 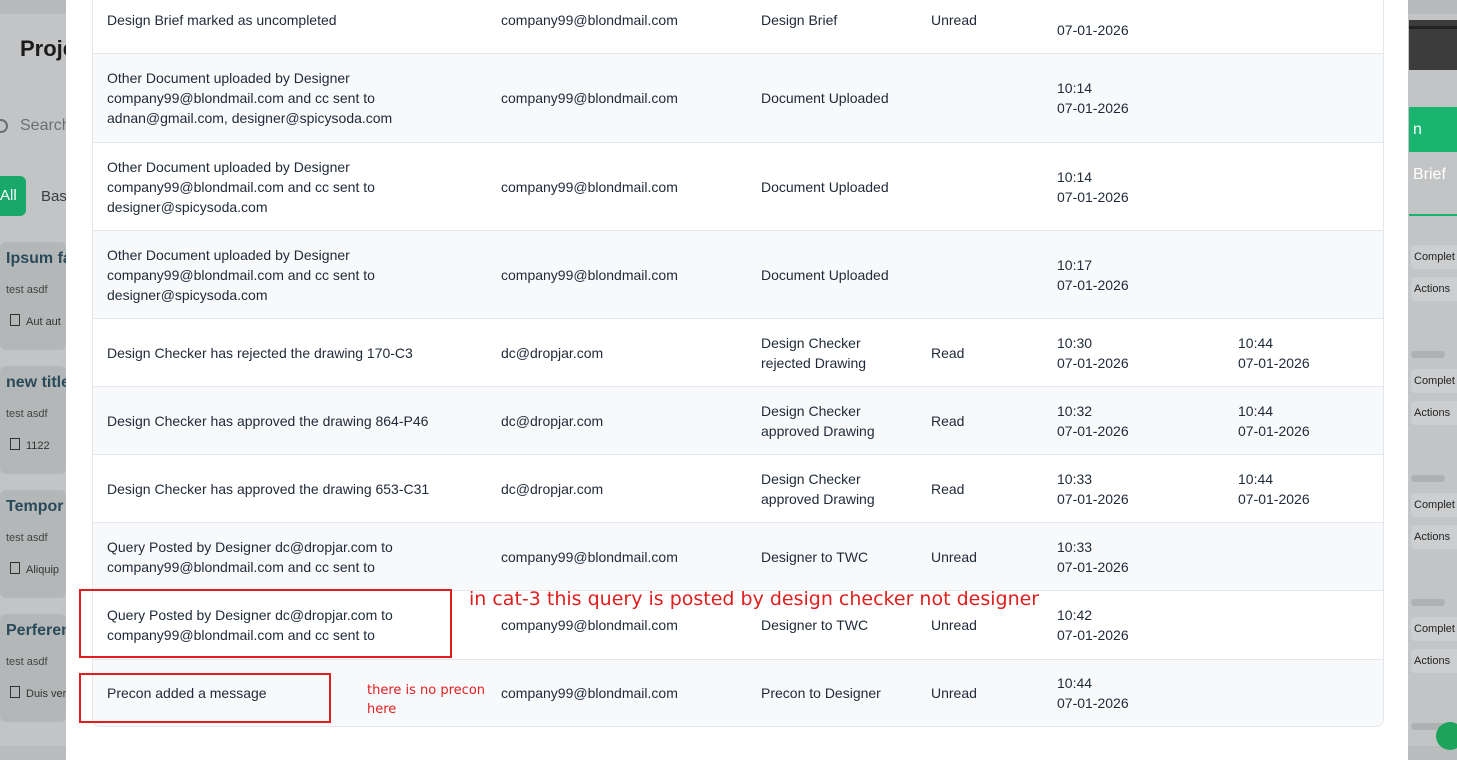 What do you see at coordinates (1117, 98) in the screenshot?
I see `sent-cell: 10:14 07-01-2026` at bounding box center [1117, 98].